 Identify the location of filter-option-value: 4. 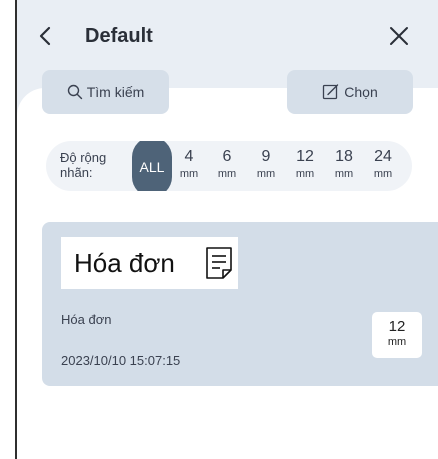
(189, 156).